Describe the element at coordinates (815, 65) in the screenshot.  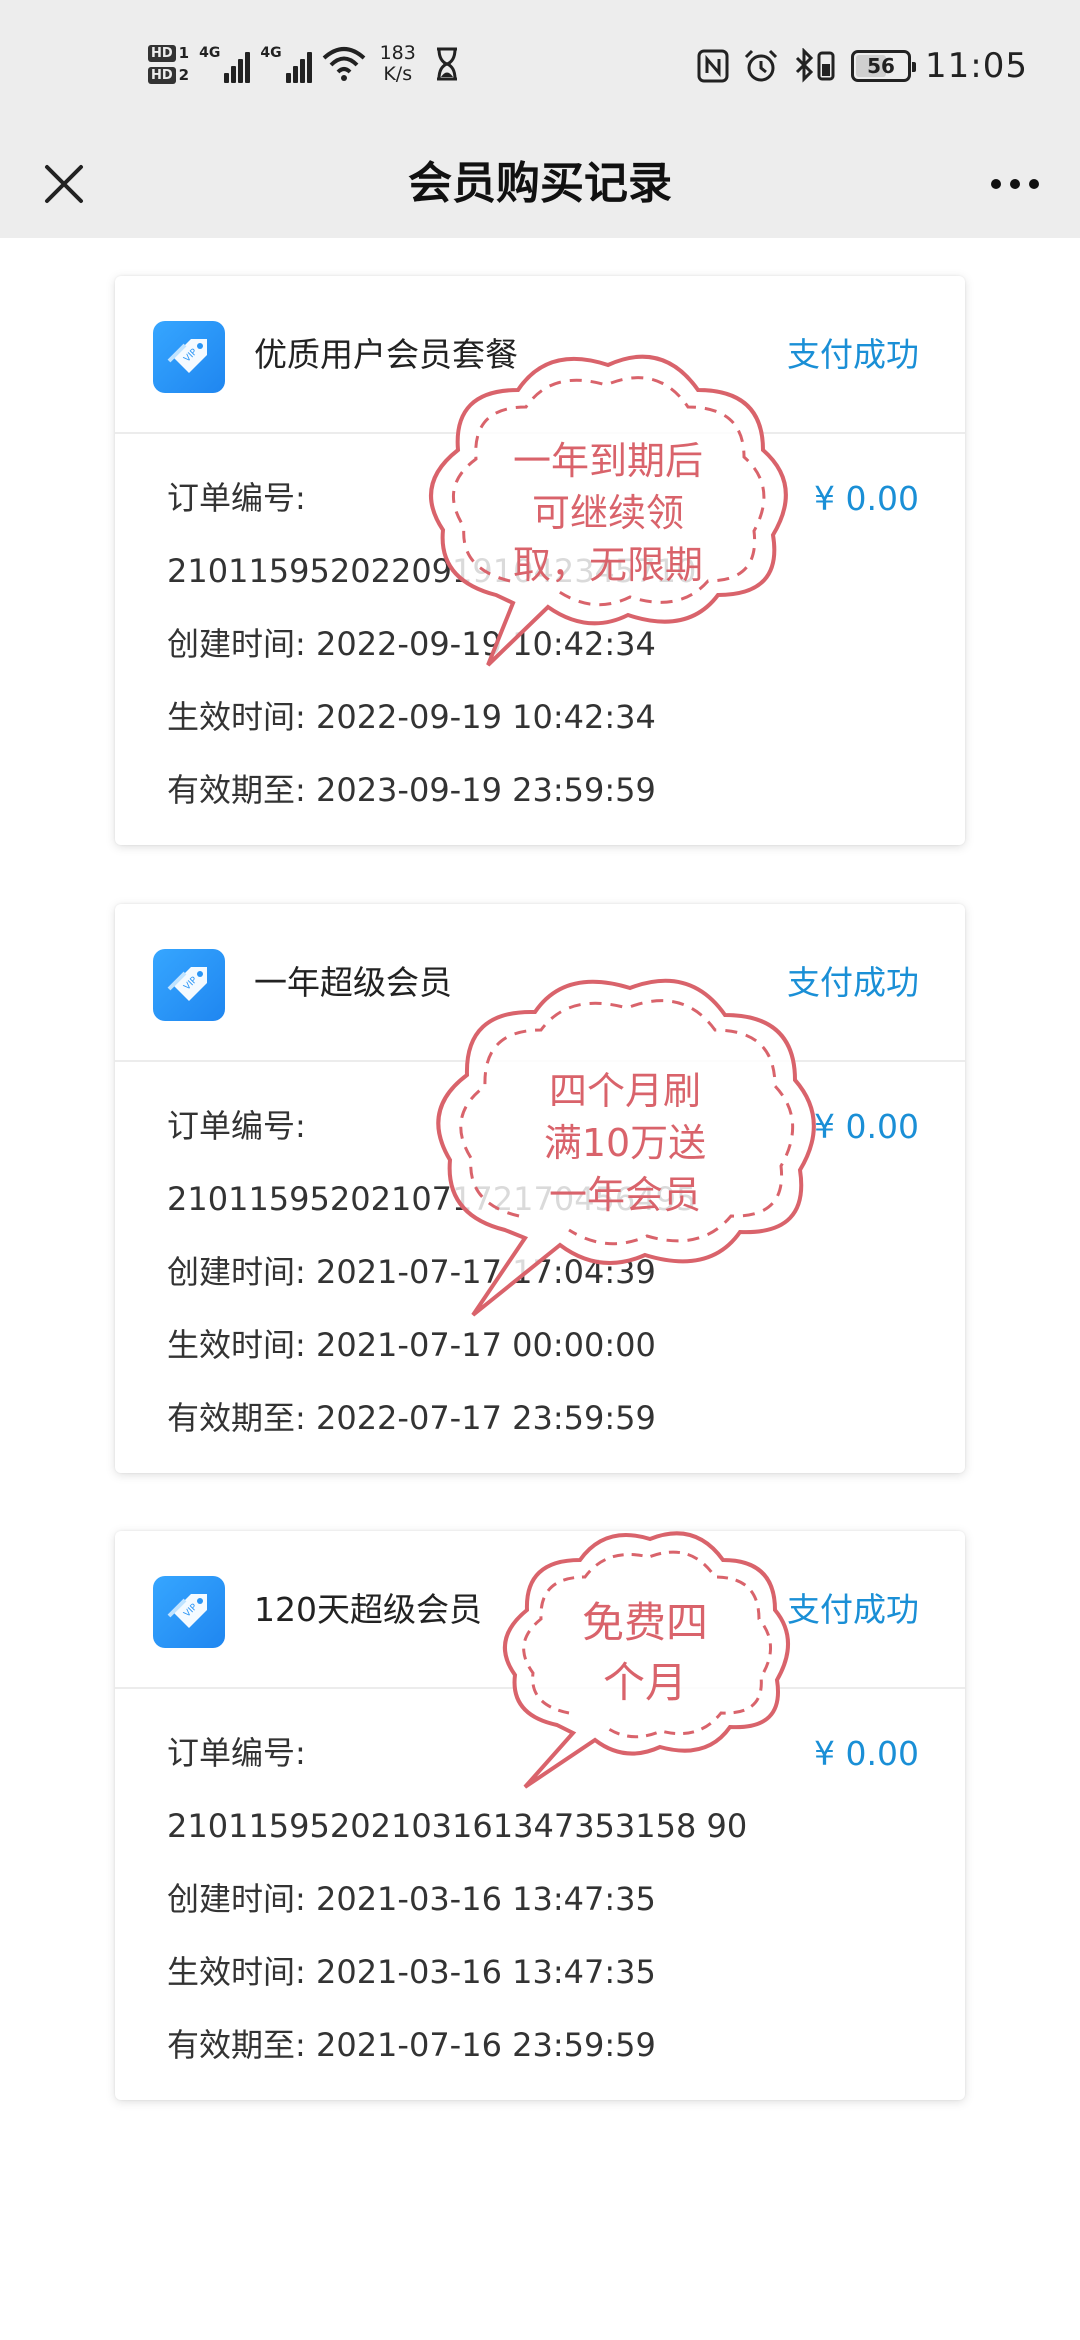
I see `bluetooth-battery-icon` at that location.